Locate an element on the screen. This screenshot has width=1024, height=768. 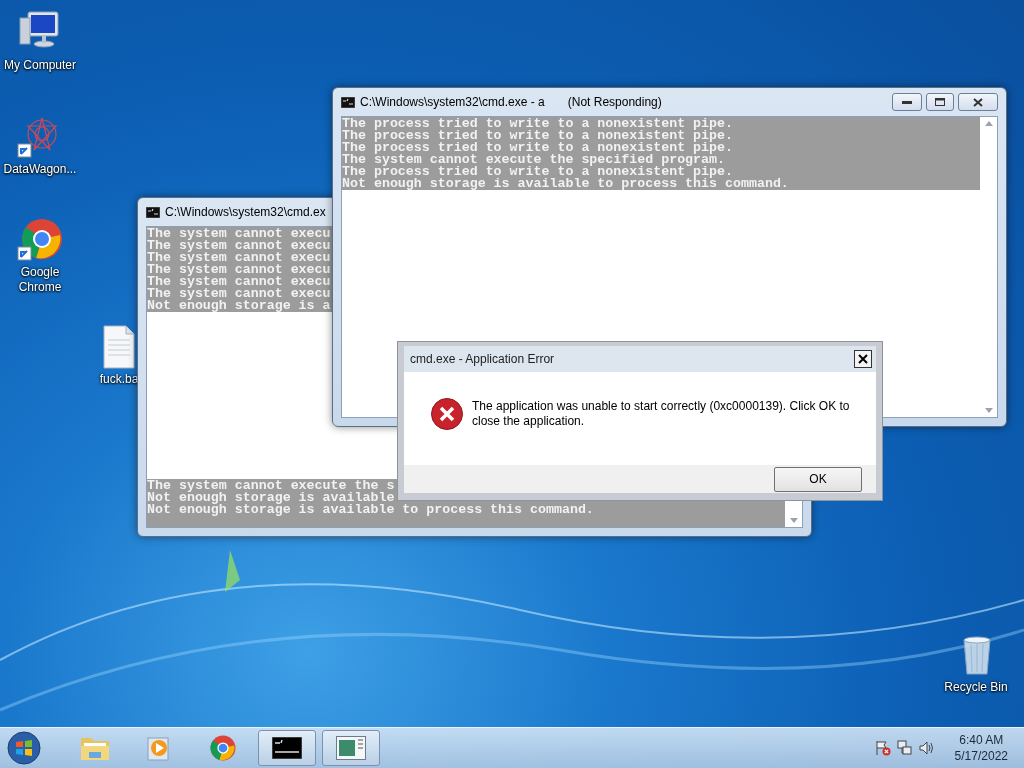
flag-icon is located at coordinates (882, 748).